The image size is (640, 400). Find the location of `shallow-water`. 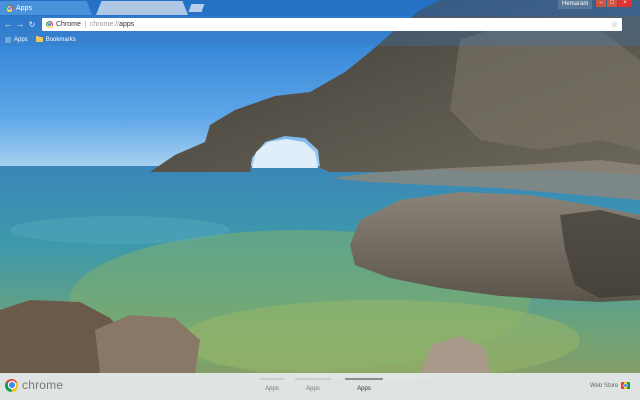

shallow-water is located at coordinates (380, 340).